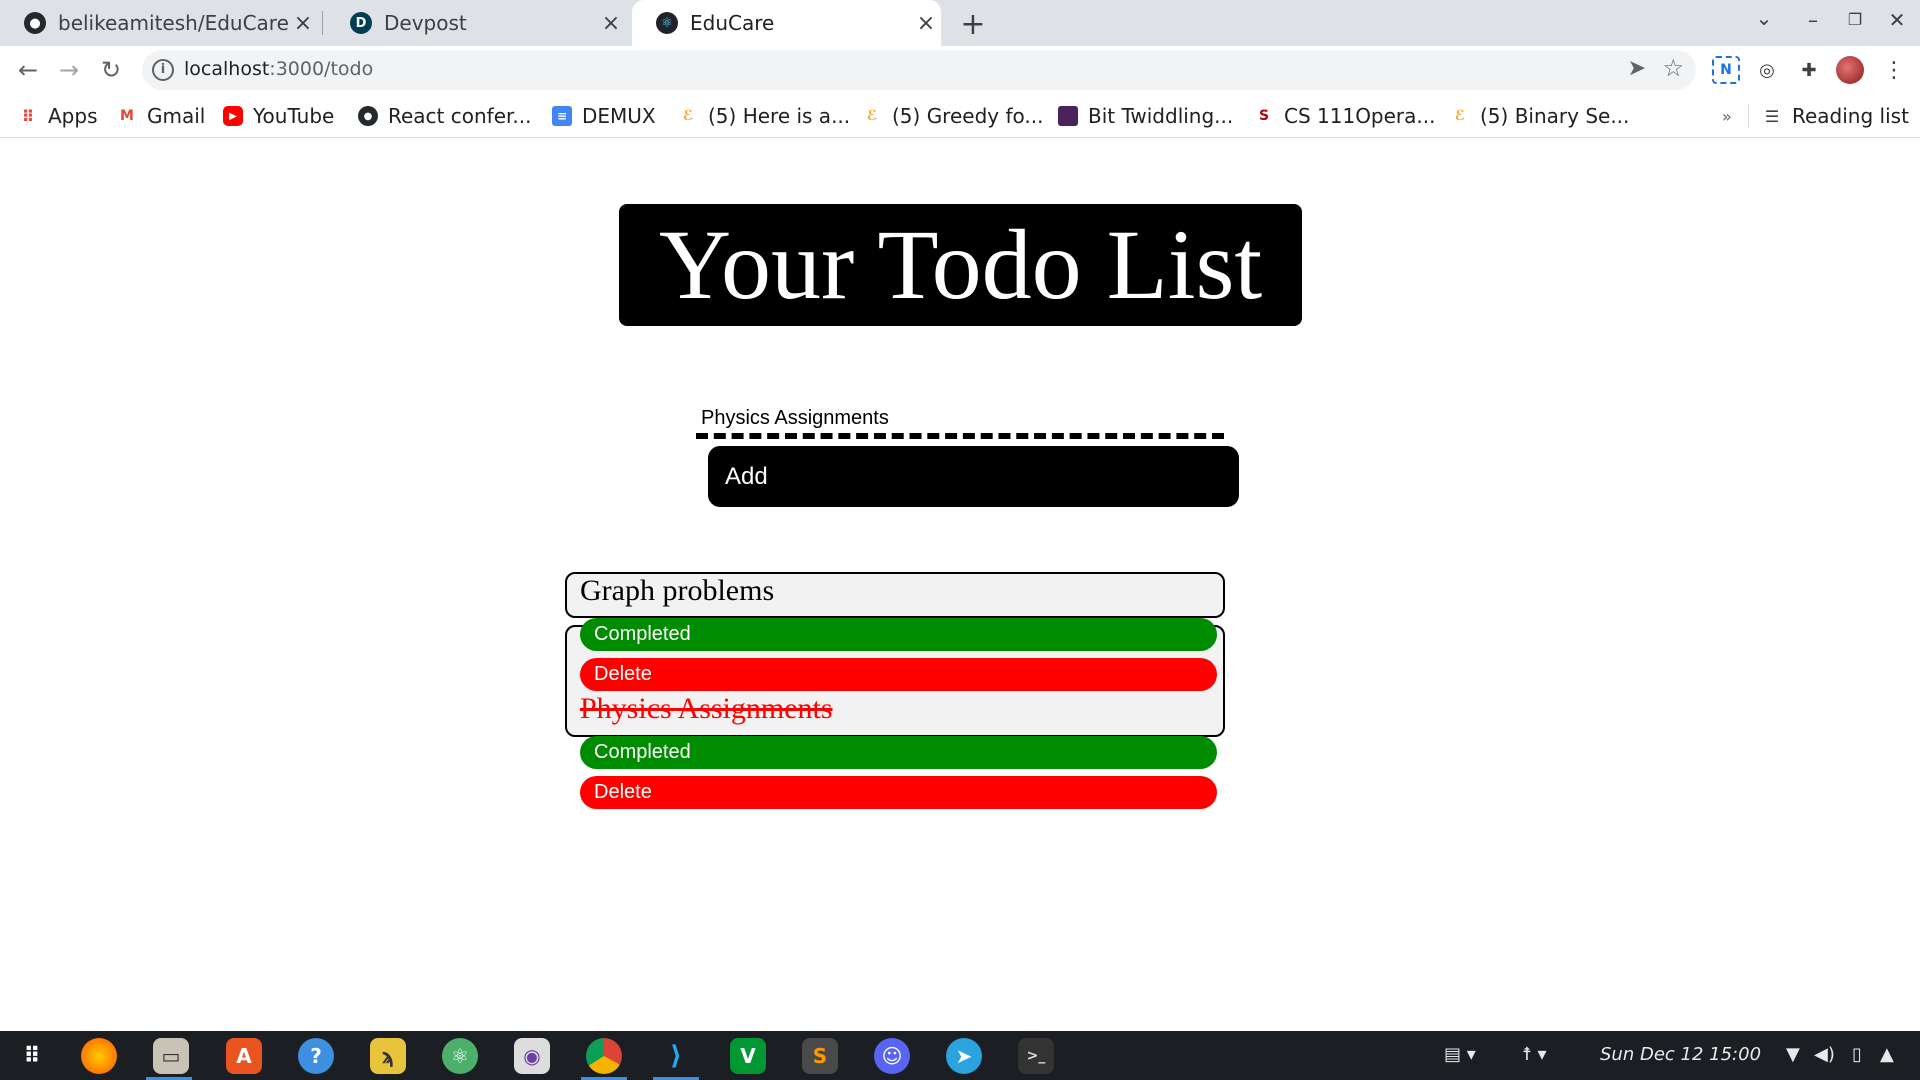 The width and height of the screenshot is (1920, 1080). What do you see at coordinates (676, 1056) in the screenshot?
I see `vscode-icon: ⟩` at bounding box center [676, 1056].